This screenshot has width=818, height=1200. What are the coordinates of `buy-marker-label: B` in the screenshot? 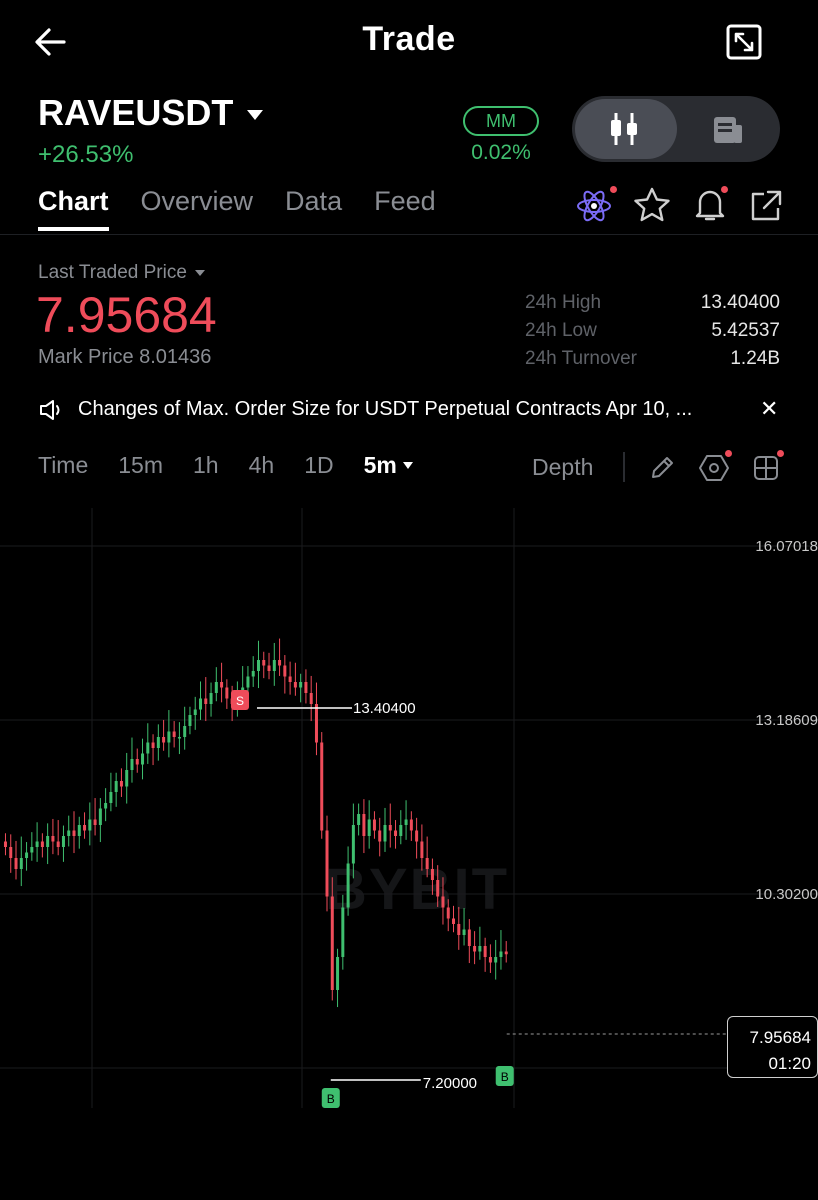 It's located at (331, 1099).